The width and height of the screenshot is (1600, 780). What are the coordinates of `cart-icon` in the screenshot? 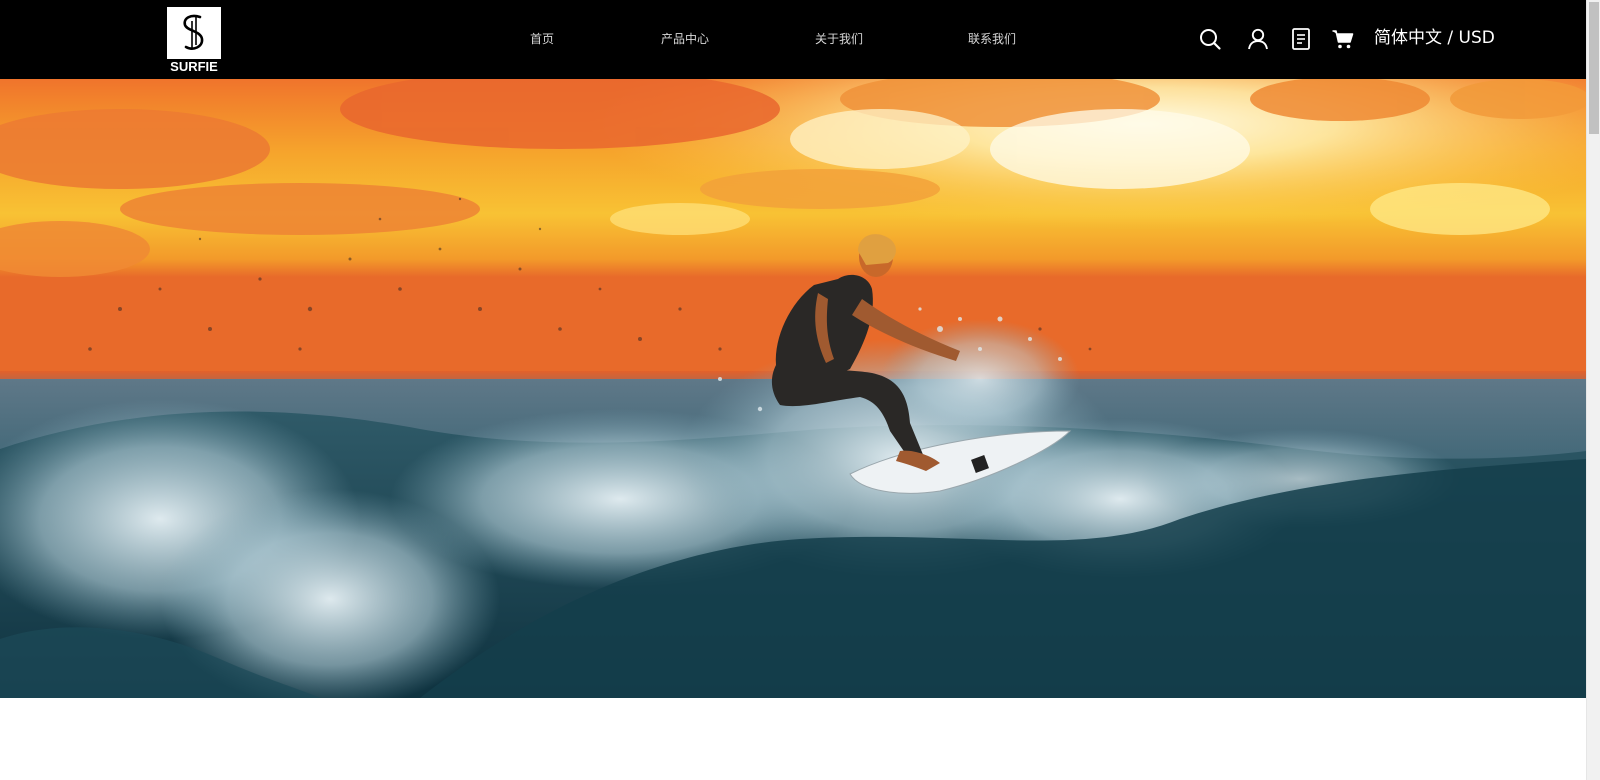 It's located at (1343, 39).